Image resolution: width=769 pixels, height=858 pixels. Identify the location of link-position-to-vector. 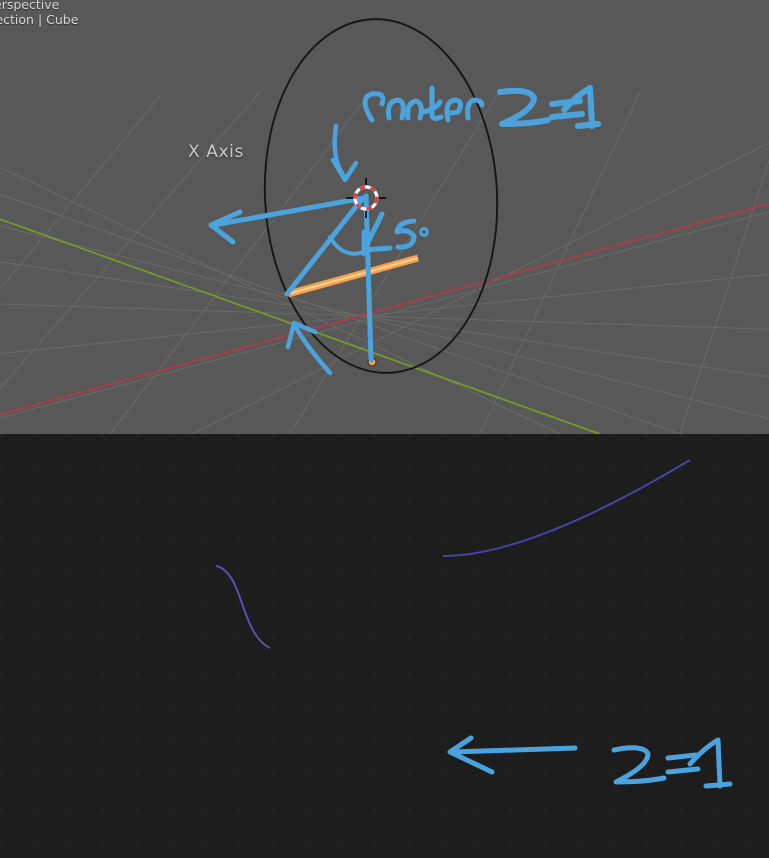
(243, 607).